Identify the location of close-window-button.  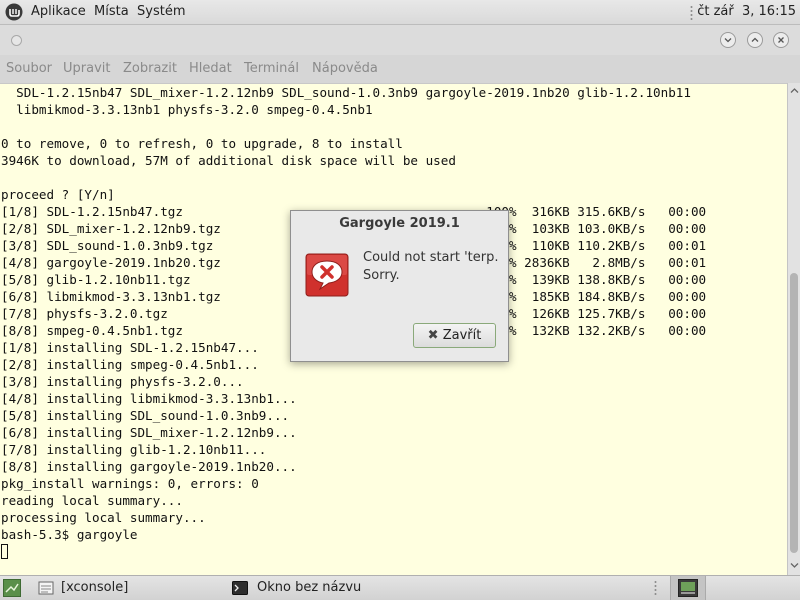
(781, 40).